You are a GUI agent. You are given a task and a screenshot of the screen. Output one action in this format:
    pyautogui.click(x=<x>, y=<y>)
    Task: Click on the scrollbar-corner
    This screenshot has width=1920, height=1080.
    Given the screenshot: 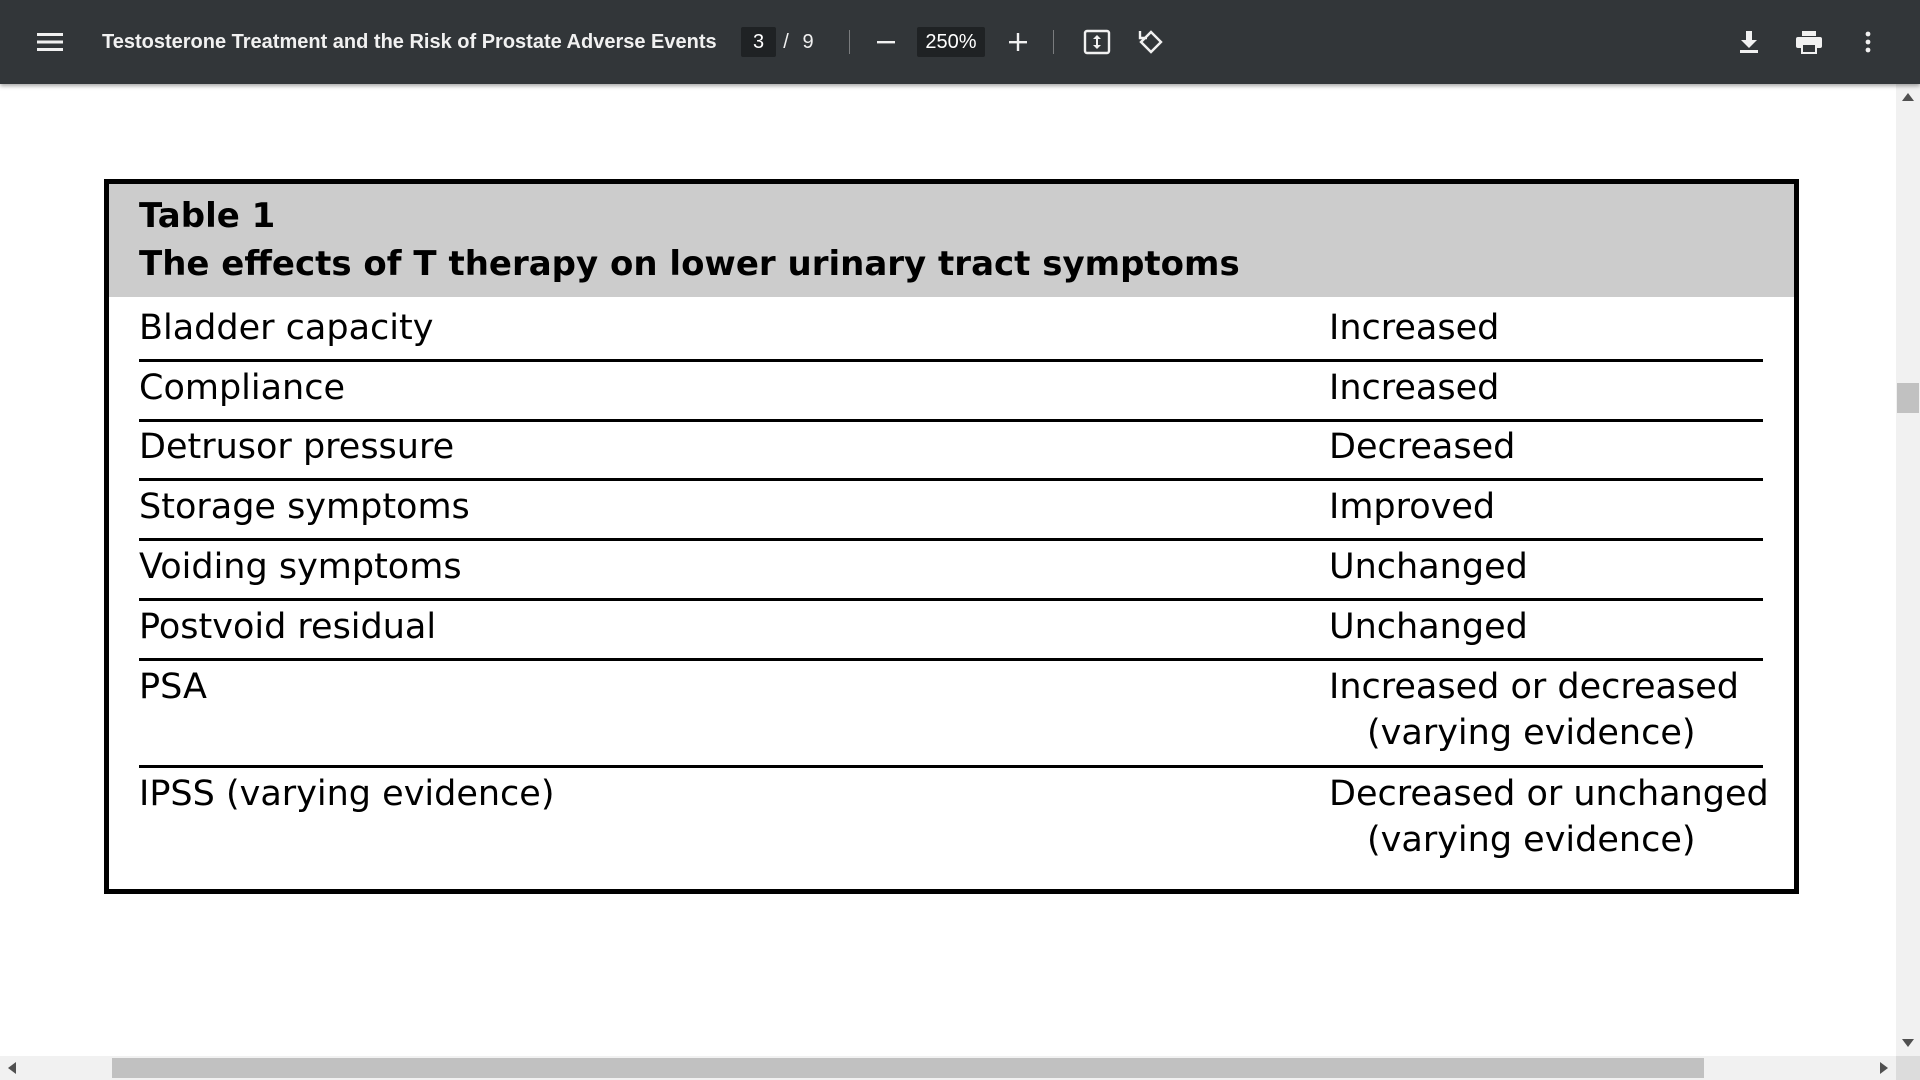 What is the action you would take?
    pyautogui.click(x=1908, y=1068)
    